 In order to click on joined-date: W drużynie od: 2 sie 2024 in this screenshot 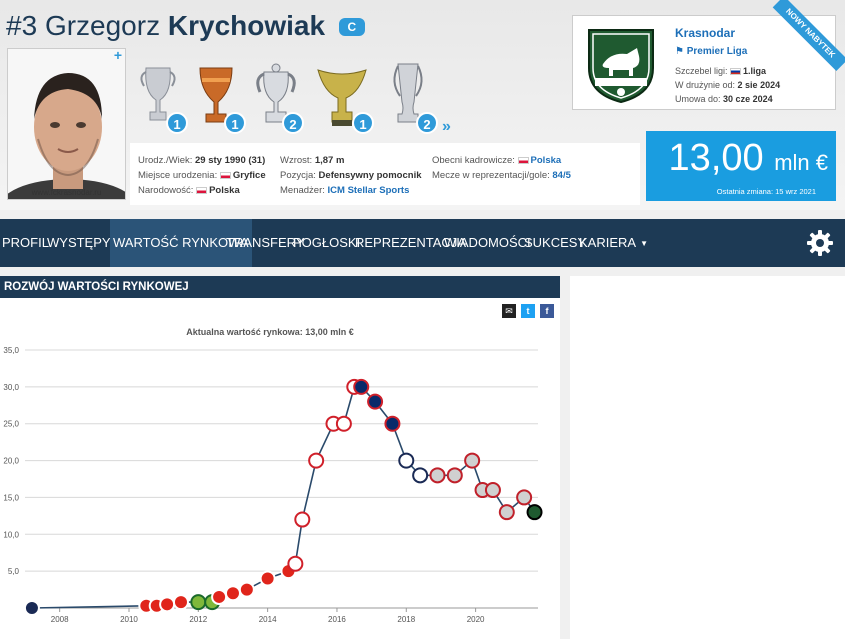, I will do `click(728, 85)`.